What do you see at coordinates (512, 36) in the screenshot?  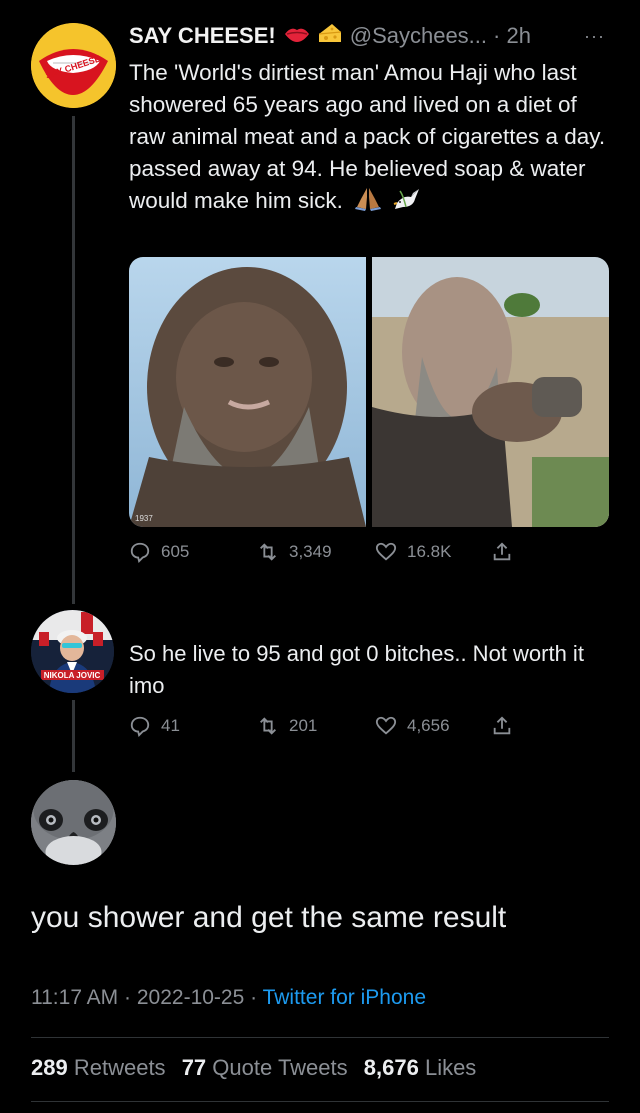 I see `timestamp: · 2h` at bounding box center [512, 36].